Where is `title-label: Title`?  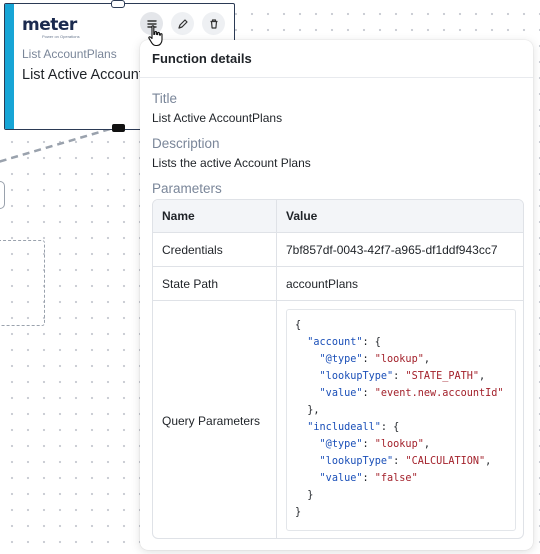
title-label: Title is located at coordinates (165, 98).